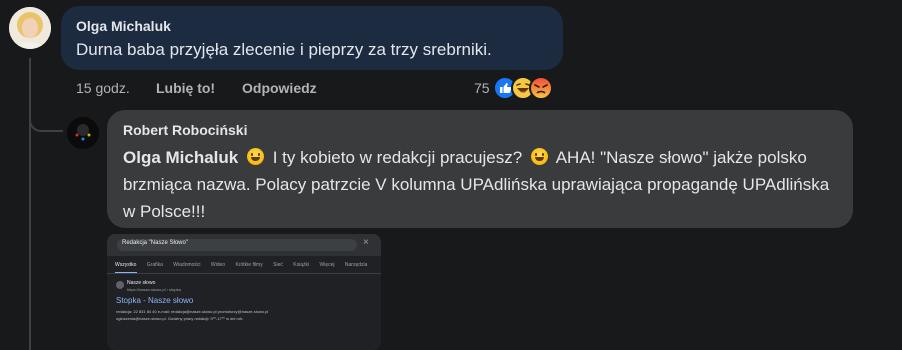 The image size is (902, 350). I want to click on reaction-count: 75, so click(482, 88).